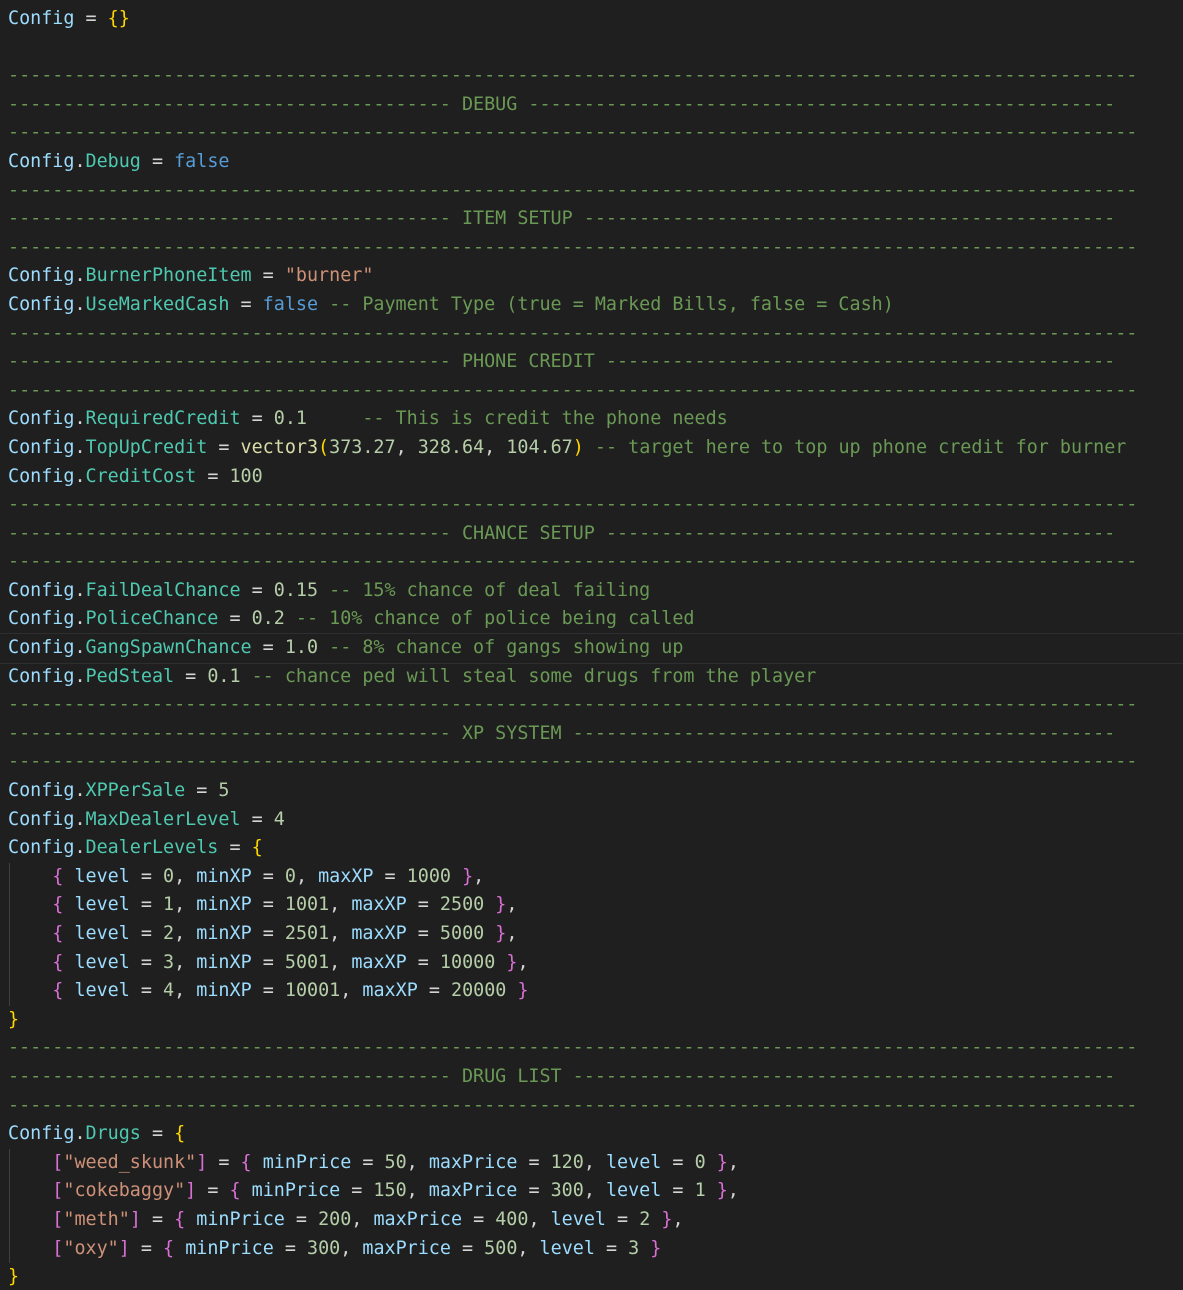 This screenshot has width=1183, height=1290. Describe the element at coordinates (163, 819) in the screenshot. I see `code-token: MaxDealerLevel` at that location.